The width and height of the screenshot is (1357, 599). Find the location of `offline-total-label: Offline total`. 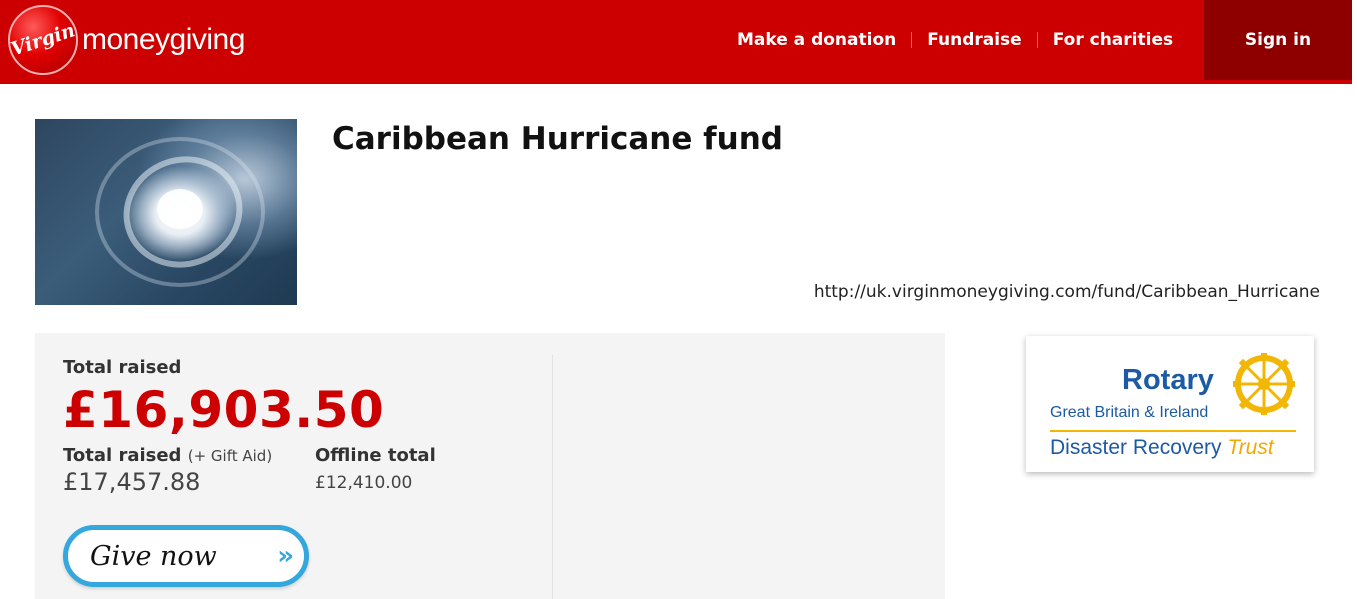

offline-total-label: Offline total is located at coordinates (375, 455).